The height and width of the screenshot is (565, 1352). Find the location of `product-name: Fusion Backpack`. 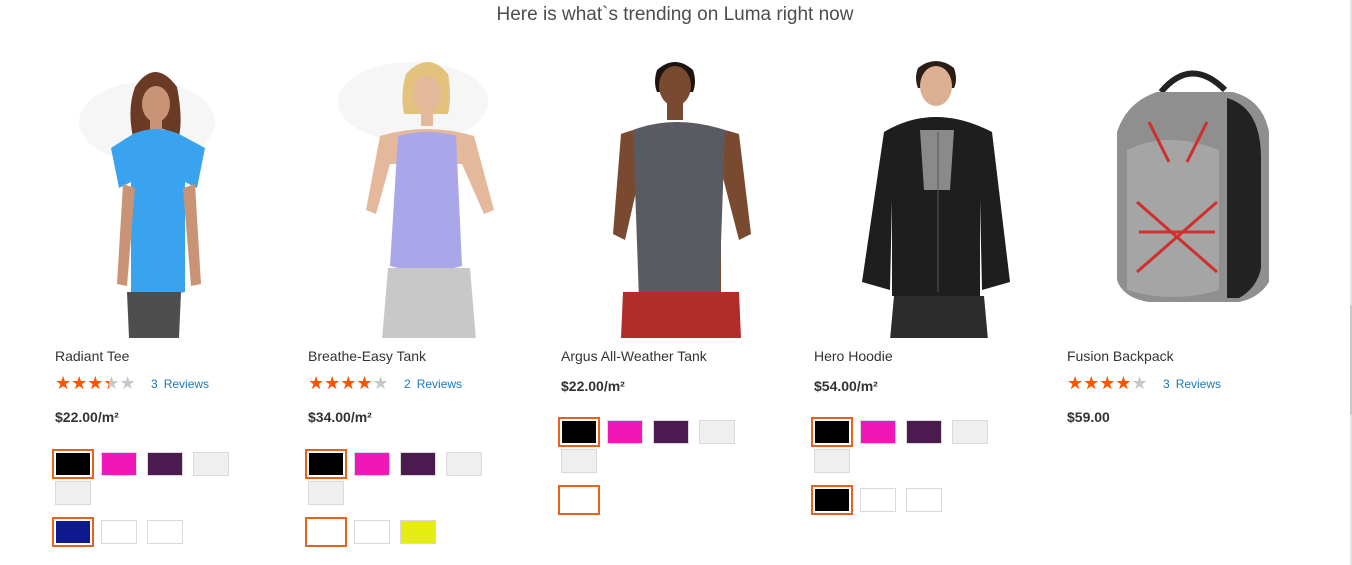

product-name: Fusion Backpack is located at coordinates (1120, 356).